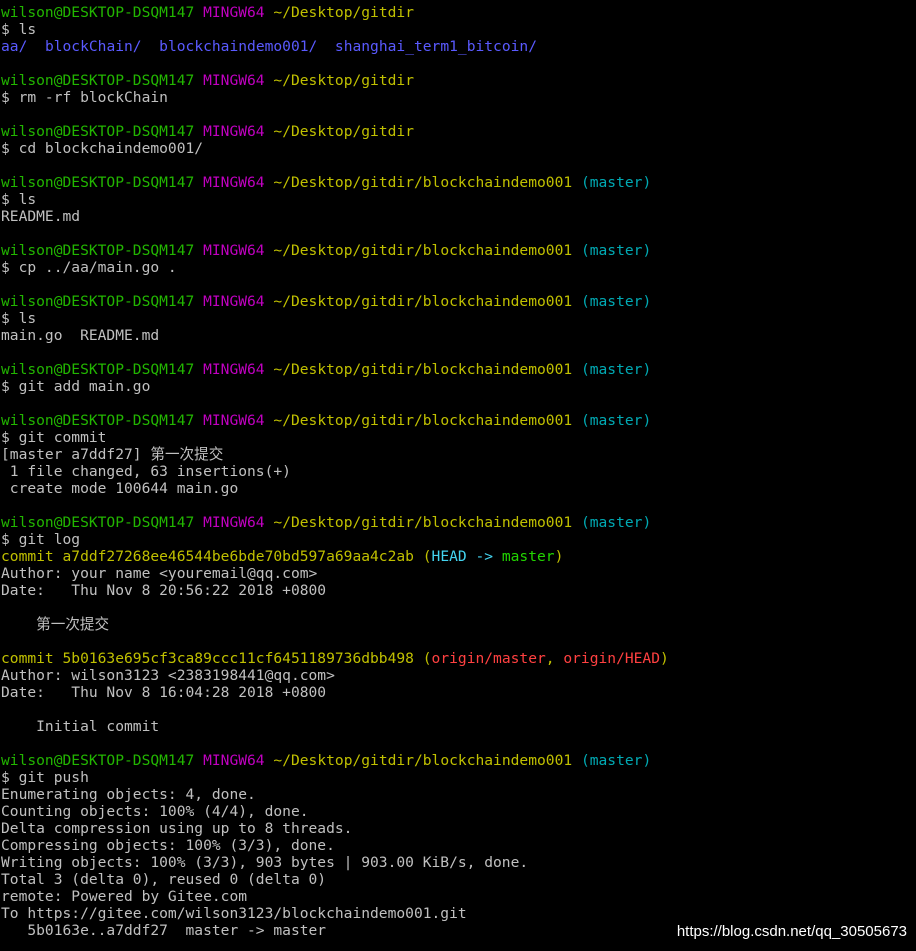 This screenshot has width=916, height=951. What do you see at coordinates (457, 726) in the screenshot?
I see `output-line: Initial commit` at bounding box center [457, 726].